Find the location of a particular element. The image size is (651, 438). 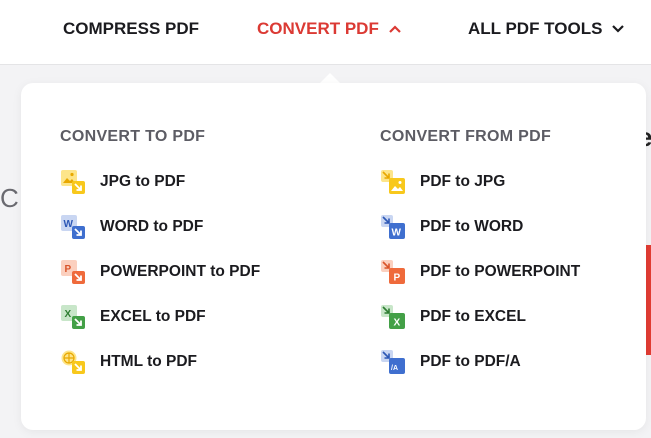

menu-item-pdf-to-word: W PDF to WORD is located at coordinates (480, 227).